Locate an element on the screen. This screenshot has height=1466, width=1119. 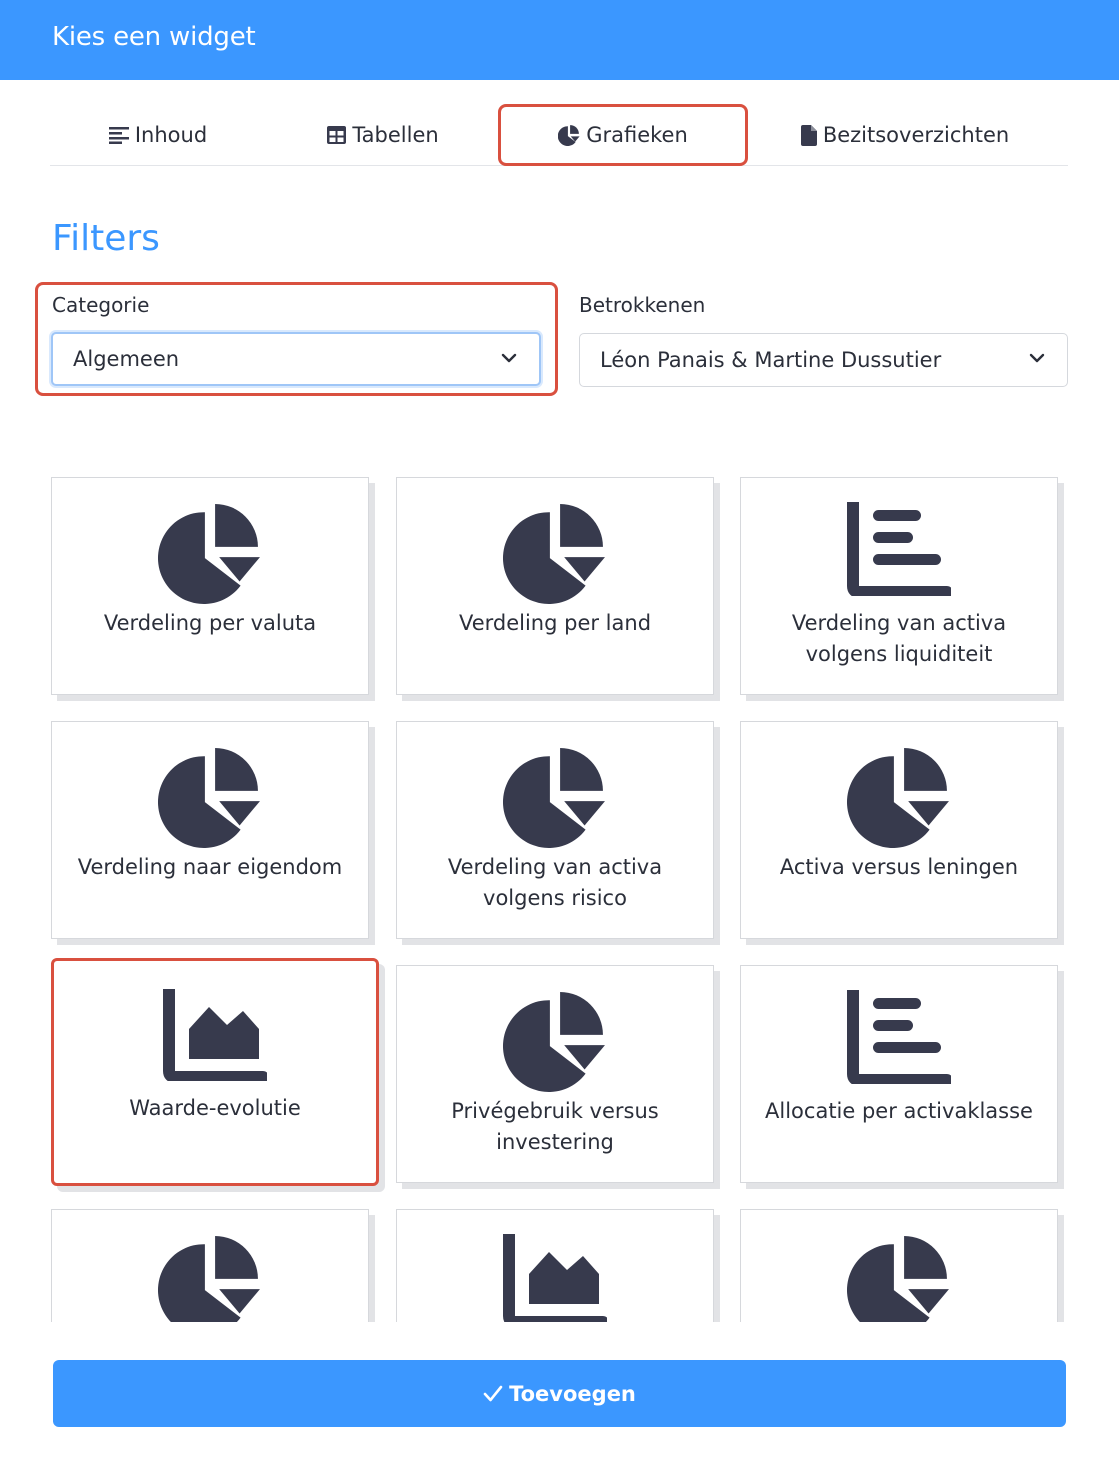
categorie-value: Algemeen is located at coordinates (126, 359).